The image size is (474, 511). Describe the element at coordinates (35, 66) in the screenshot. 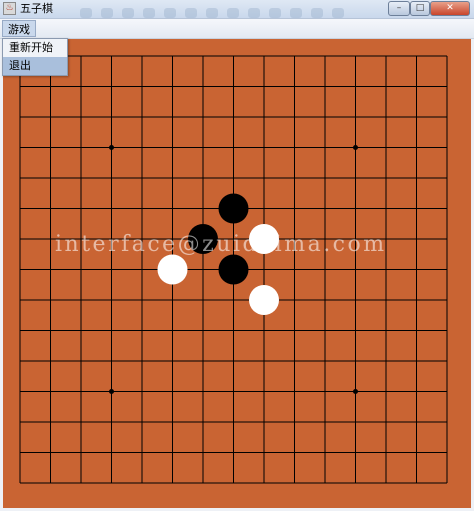

I see `menu-item-exit: 退出` at that location.